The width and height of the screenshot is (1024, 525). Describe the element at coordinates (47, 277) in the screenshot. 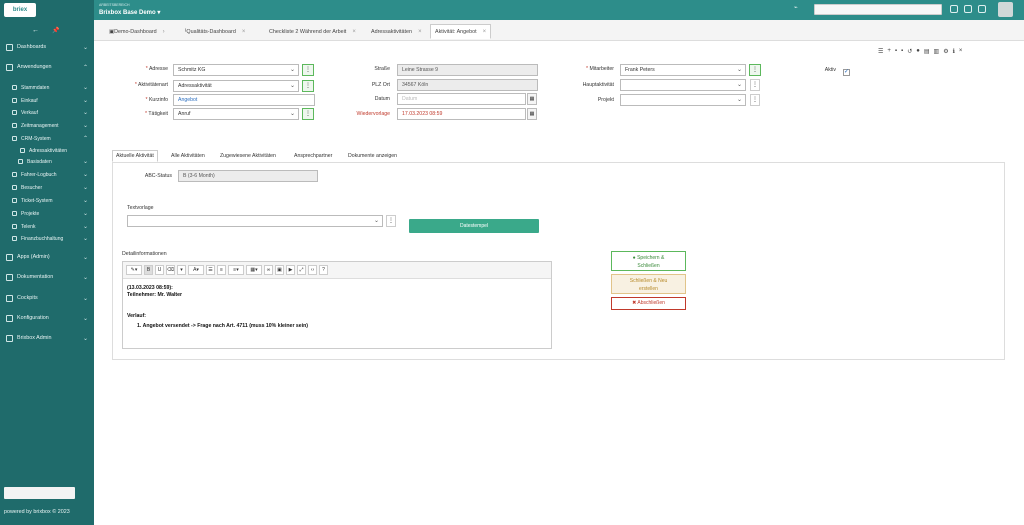

I see `sidebar-item-dokumentation: Dokumentation ⌄` at that location.